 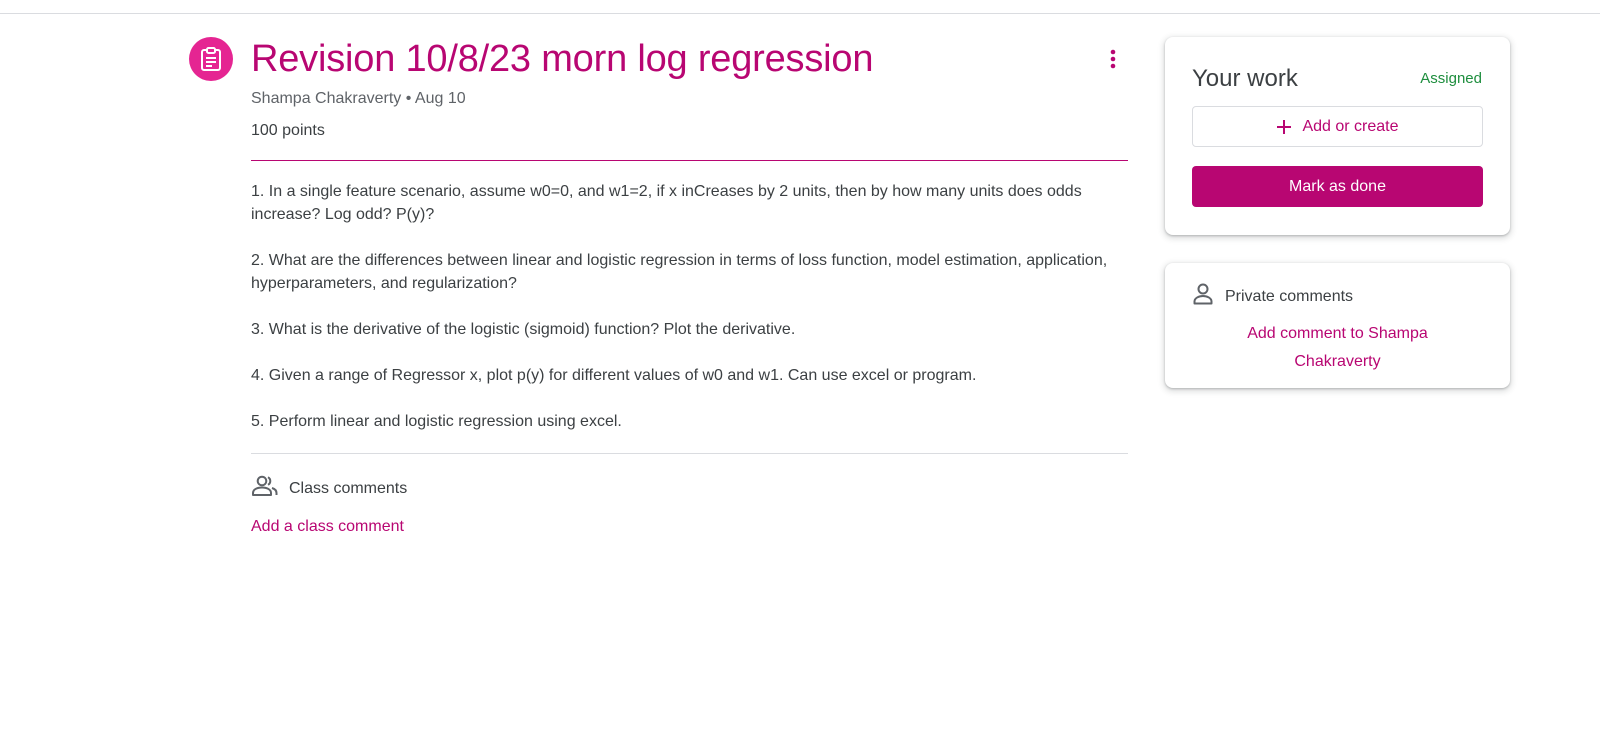 What do you see at coordinates (327, 527) in the screenshot?
I see `add-class-comment-link: Add a class comment` at bounding box center [327, 527].